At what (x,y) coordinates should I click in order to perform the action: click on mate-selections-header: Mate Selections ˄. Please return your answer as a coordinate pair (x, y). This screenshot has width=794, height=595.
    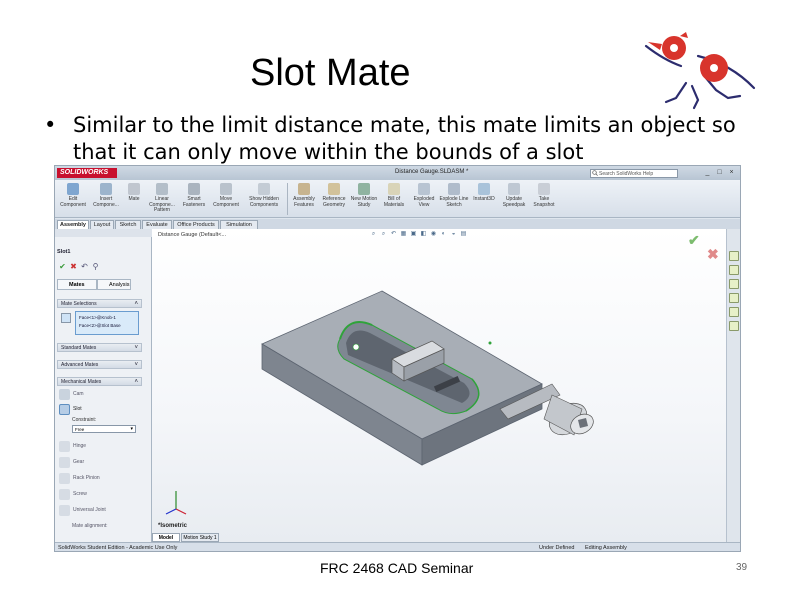
    Looking at the image, I should click on (99, 303).